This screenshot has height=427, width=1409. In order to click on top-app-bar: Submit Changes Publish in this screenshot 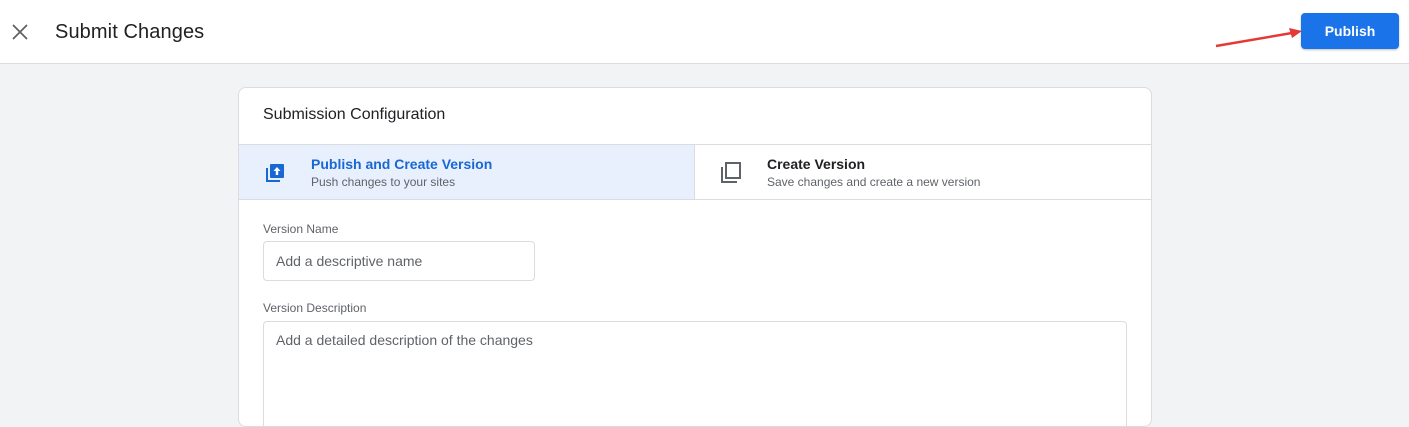, I will do `click(704, 32)`.